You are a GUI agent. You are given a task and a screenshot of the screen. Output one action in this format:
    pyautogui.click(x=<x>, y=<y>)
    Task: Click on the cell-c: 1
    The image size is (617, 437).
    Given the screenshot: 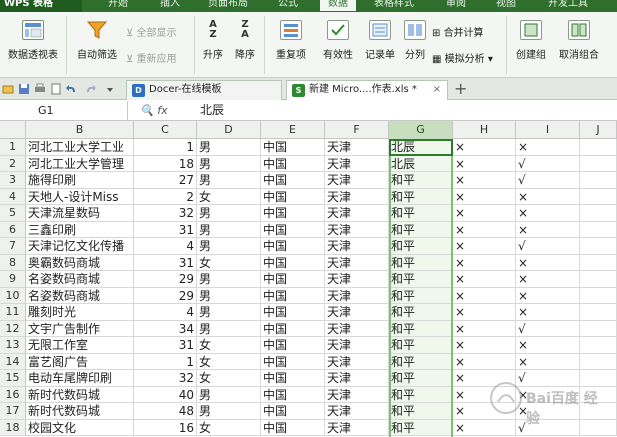 What is the action you would take?
    pyautogui.click(x=165, y=361)
    